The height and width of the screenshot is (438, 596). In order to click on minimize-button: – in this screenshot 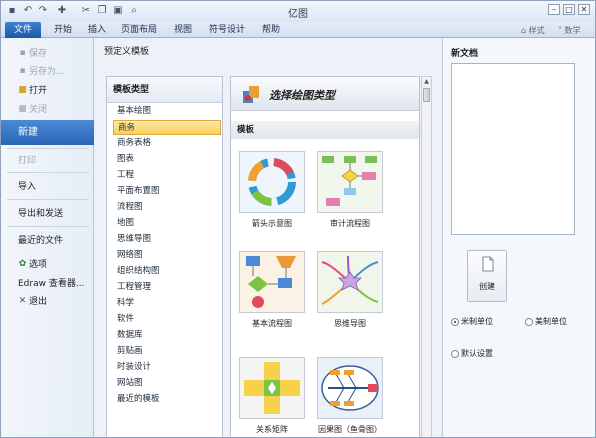, I will do `click(554, 9)`.